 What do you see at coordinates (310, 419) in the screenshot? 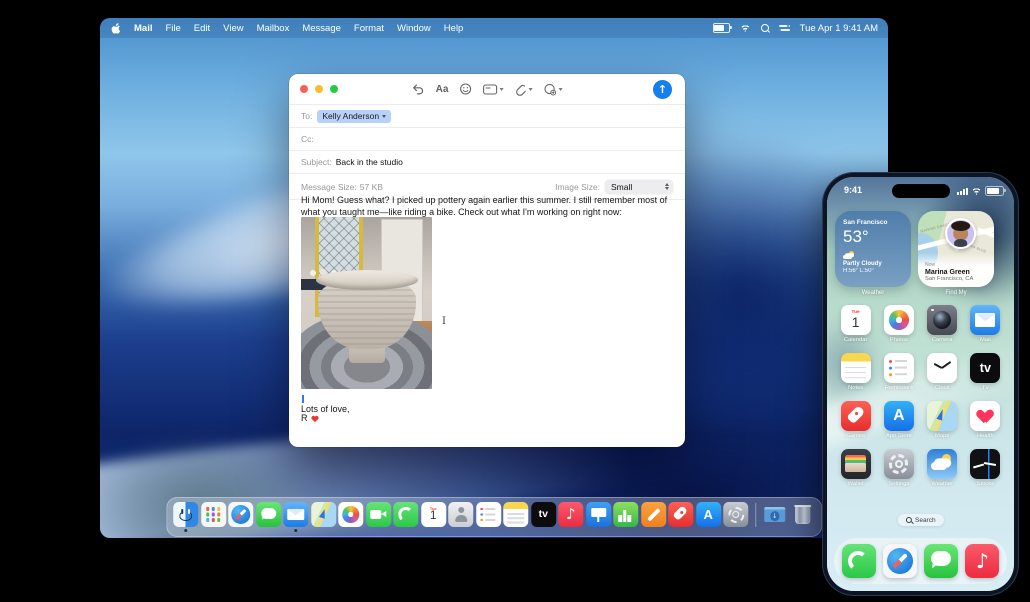
I see `signature-line: R` at bounding box center [310, 419].